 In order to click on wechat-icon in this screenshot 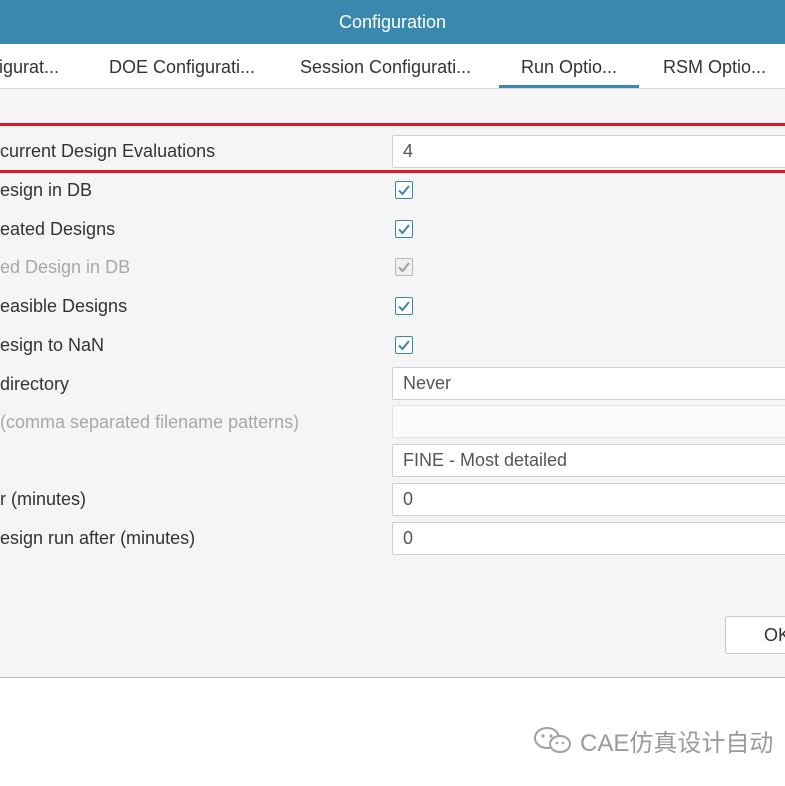, I will do `click(552, 740)`.